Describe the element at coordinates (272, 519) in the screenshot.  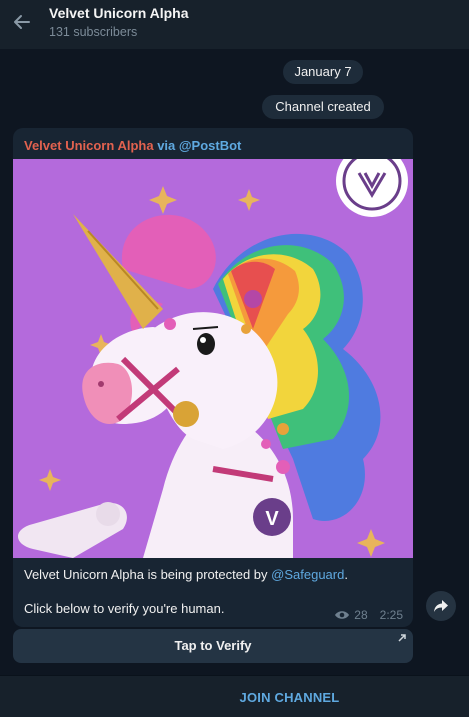
I see `svg-text: V` at that location.